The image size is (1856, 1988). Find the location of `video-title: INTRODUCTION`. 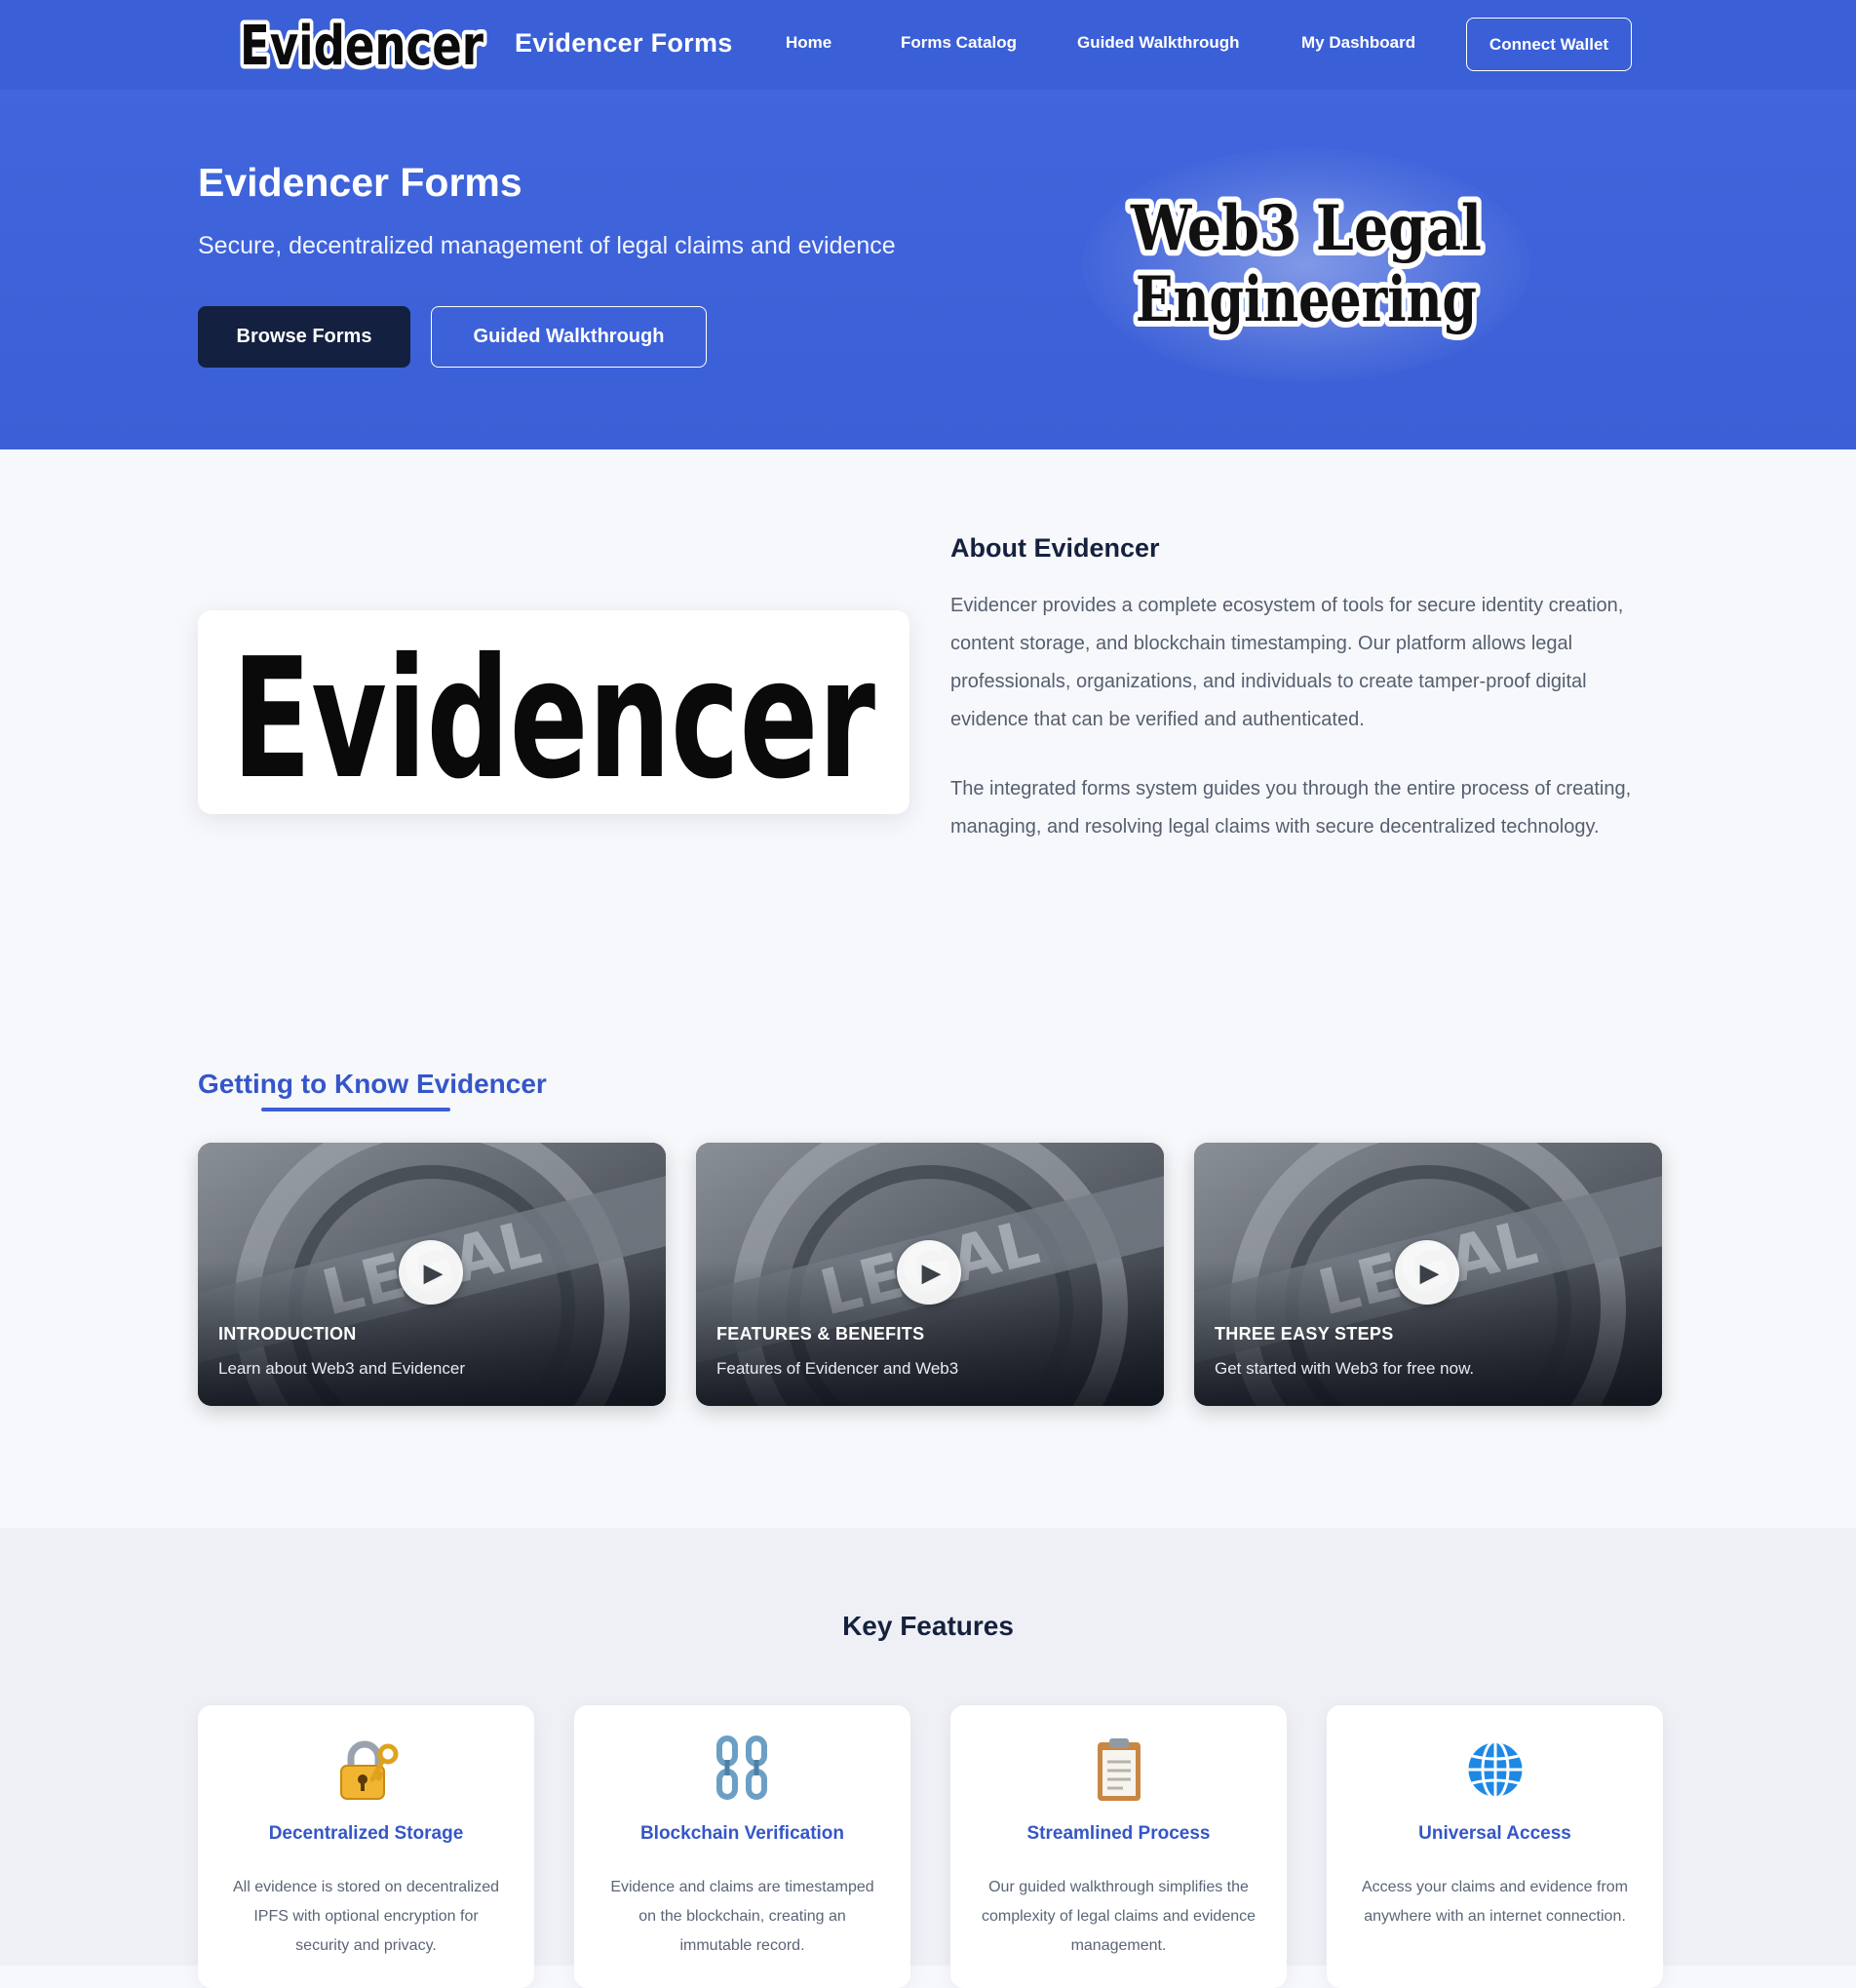

video-title: INTRODUCTION is located at coordinates (287, 1334).